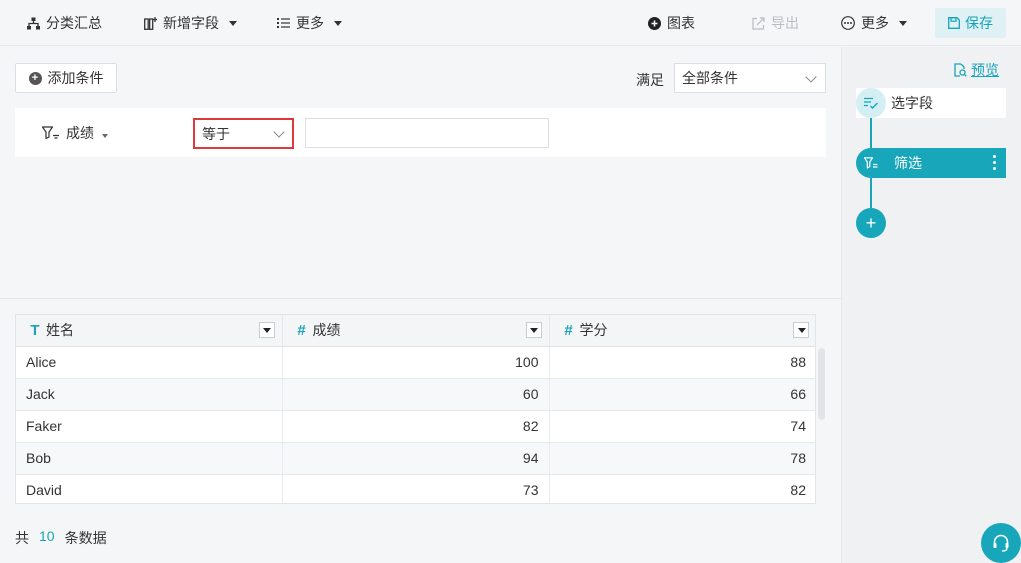  I want to click on table-row: David 73 82, so click(415, 488).